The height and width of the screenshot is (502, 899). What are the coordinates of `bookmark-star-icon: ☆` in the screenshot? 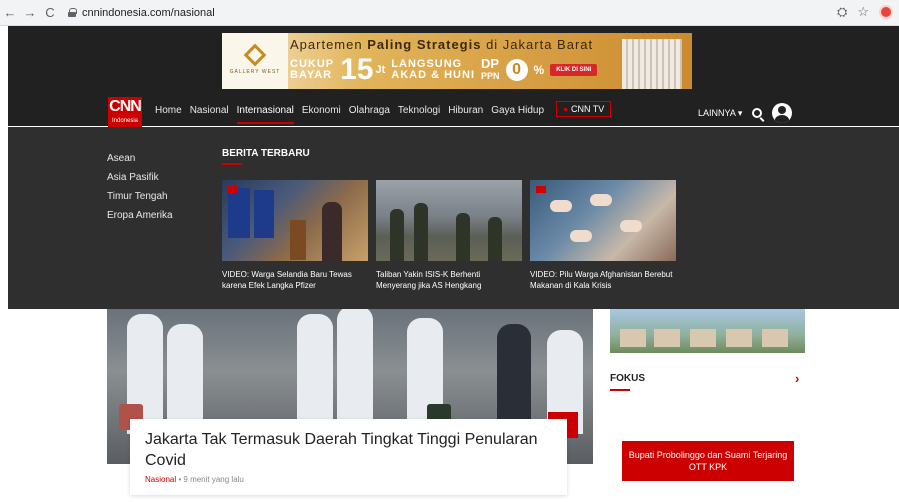 It's located at (863, 12).